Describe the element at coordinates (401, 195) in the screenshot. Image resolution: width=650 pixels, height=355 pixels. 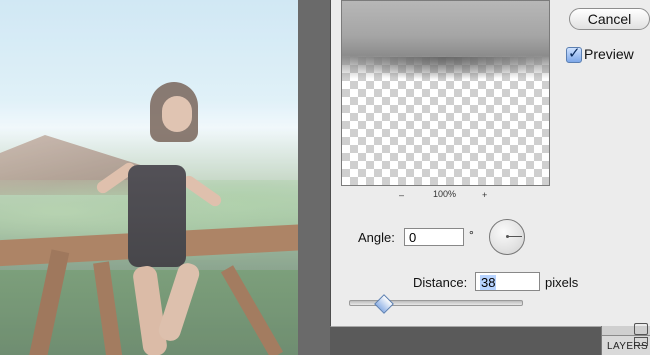
I see `zoom-out-button: –` at that location.